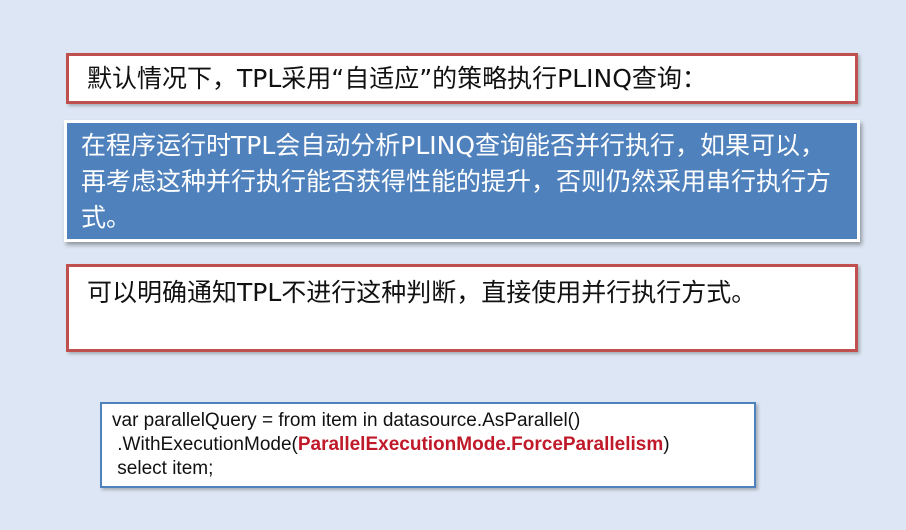 This screenshot has height=530, width=906. What do you see at coordinates (462, 308) in the screenshot?
I see `force-parallel-box: 可以明确通知TPL不进行这种判断，直接使用并行执行方式。` at bounding box center [462, 308].